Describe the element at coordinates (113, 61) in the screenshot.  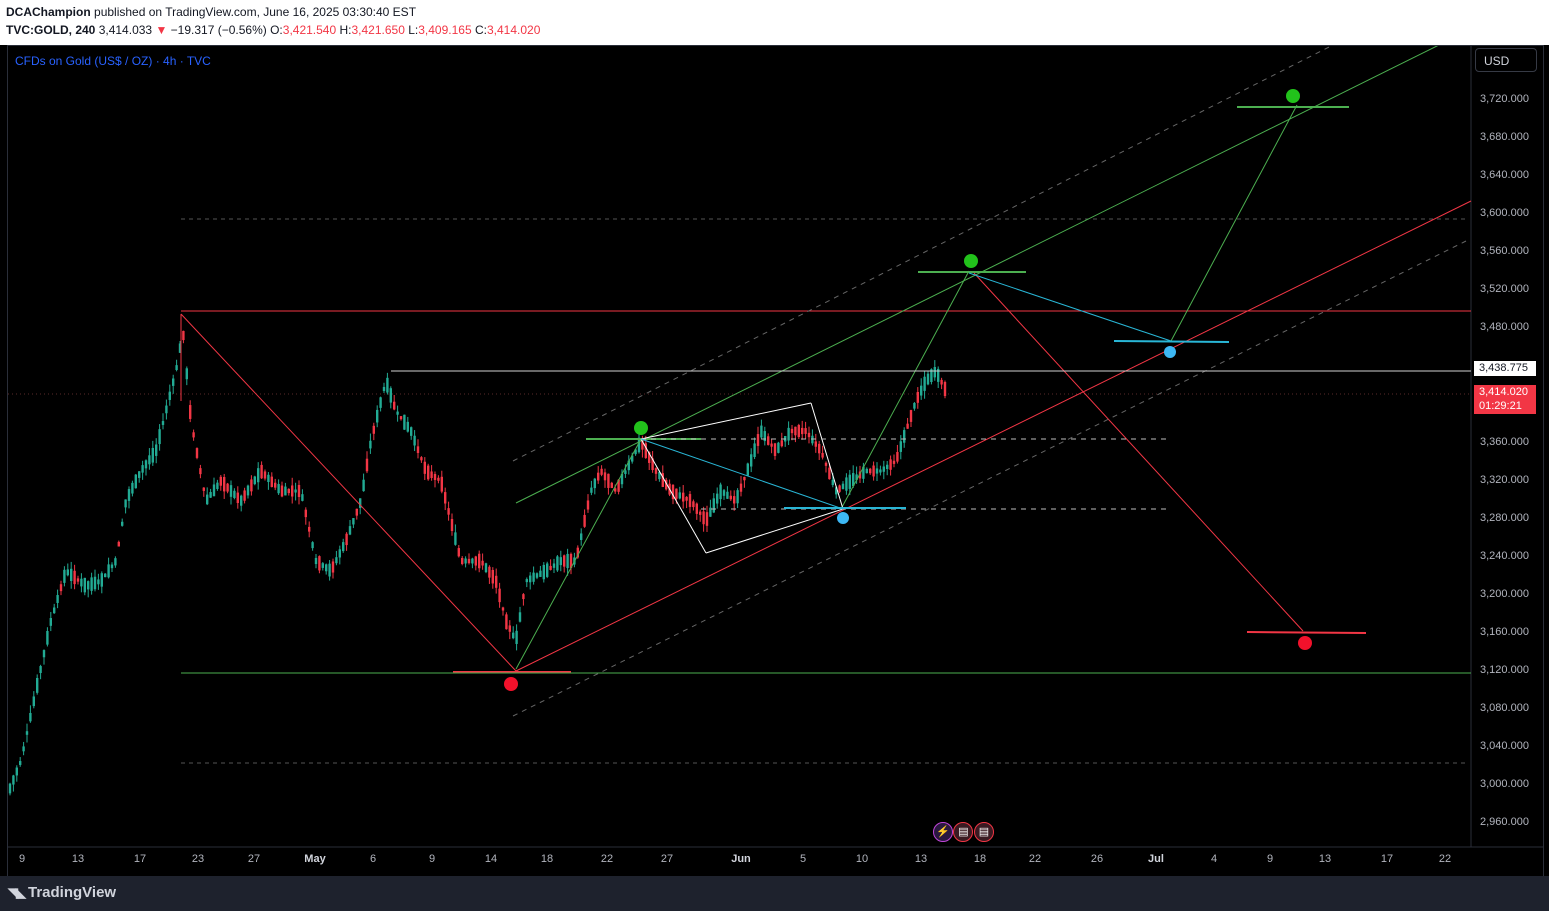
I see `series-legend: CFDs on Gold (US$ / OZ) · 4h · TVC` at that location.